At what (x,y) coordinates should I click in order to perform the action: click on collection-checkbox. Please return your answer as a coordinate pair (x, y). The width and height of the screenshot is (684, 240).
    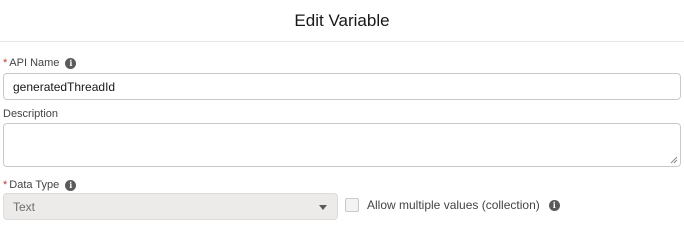
    Looking at the image, I should click on (352, 205).